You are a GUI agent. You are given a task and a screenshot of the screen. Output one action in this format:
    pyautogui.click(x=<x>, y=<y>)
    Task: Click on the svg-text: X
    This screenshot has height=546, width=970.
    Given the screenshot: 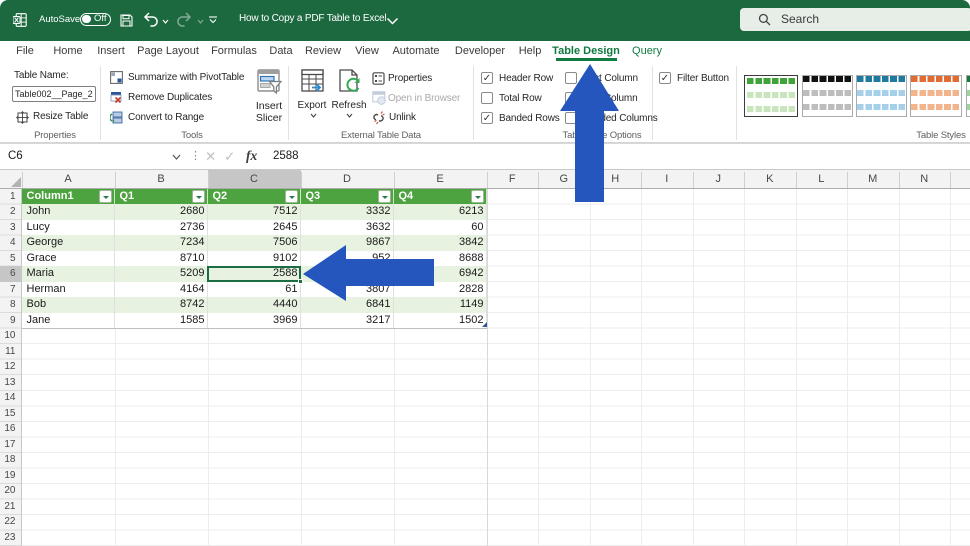 What is the action you would take?
    pyautogui.click(x=16, y=19)
    